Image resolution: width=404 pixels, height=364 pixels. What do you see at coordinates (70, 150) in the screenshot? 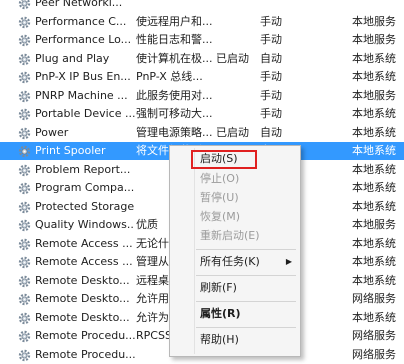
I see `service-name: Print Spooler` at bounding box center [70, 150].